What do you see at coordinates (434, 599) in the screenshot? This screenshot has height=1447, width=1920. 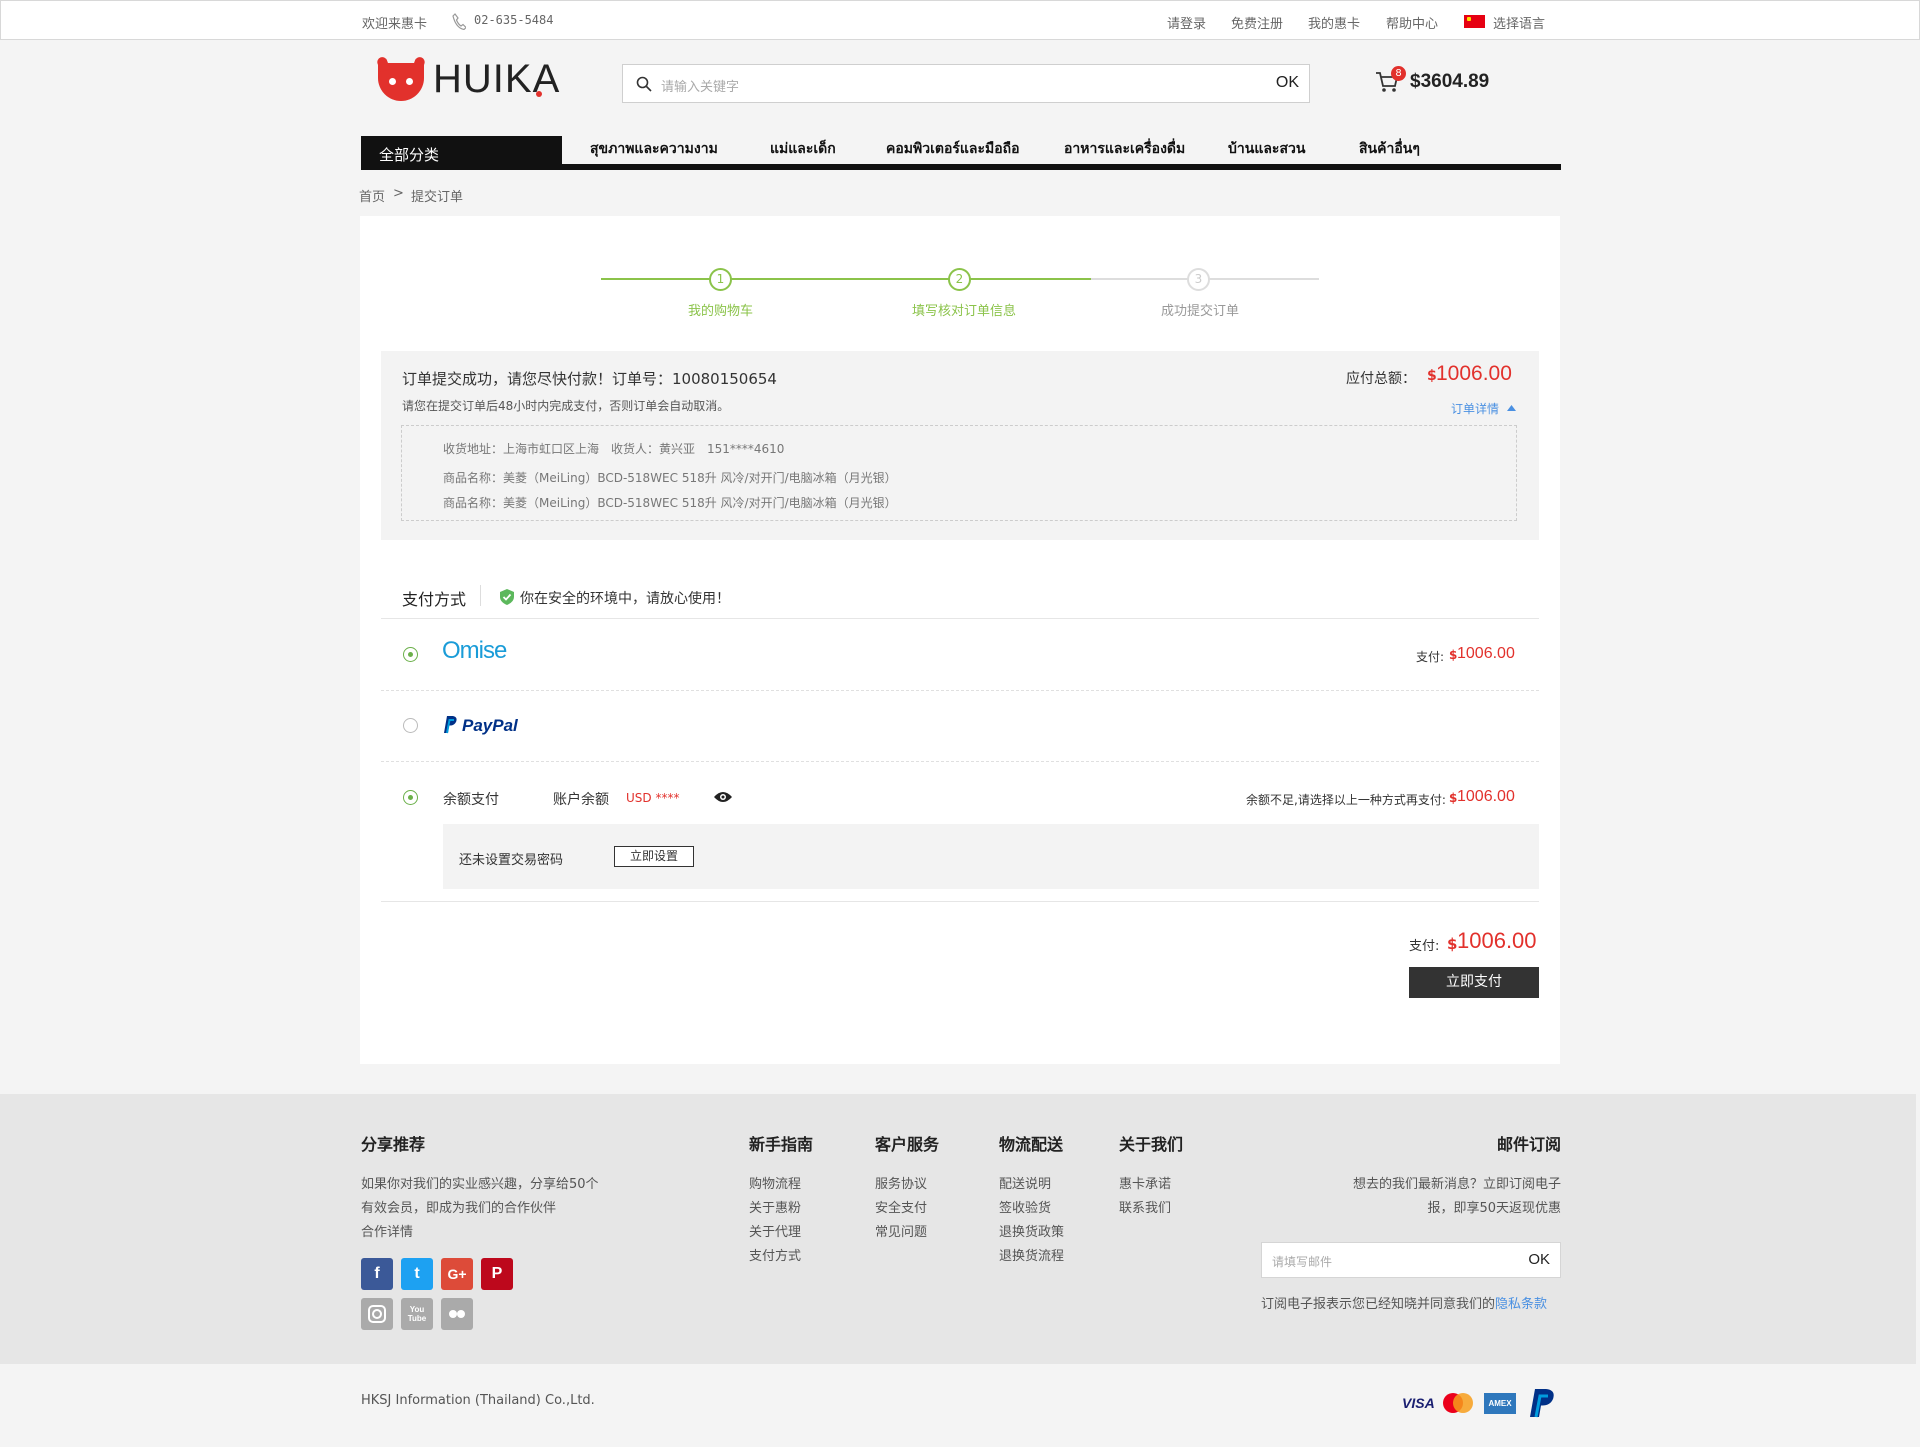 I see `payment-title: 支付方式` at bounding box center [434, 599].